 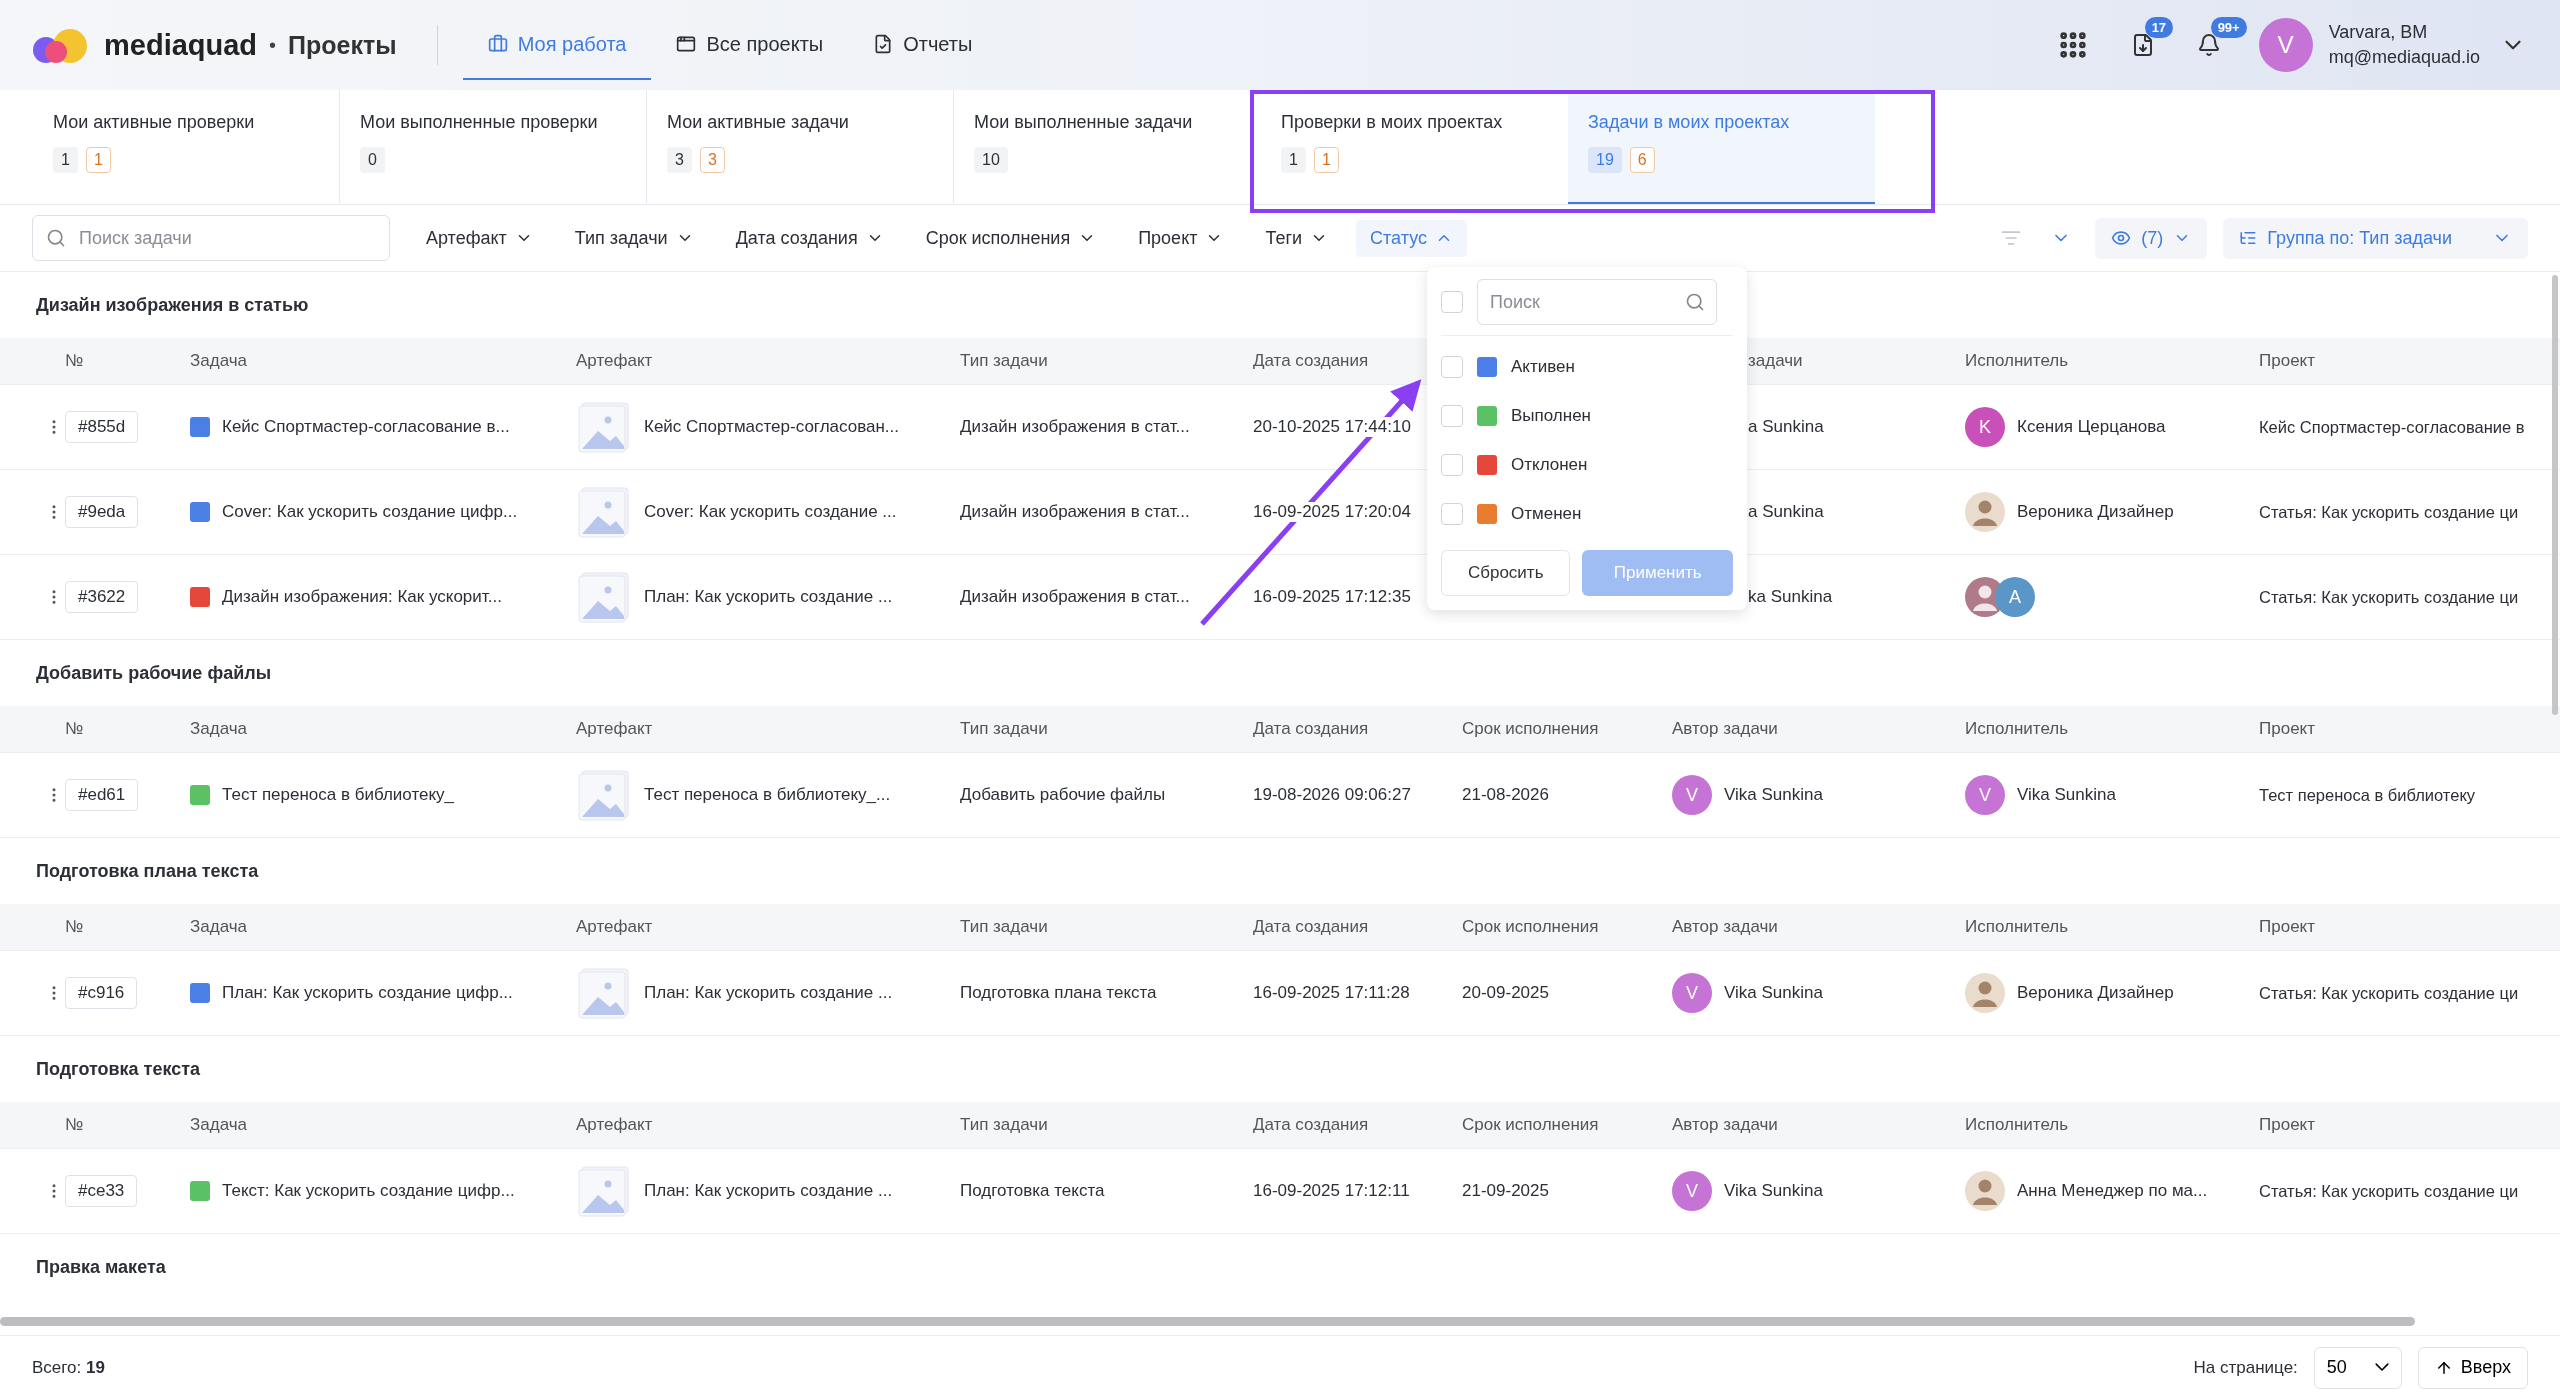 What do you see at coordinates (2151, 238) in the screenshot?
I see `columns-button: (7)` at bounding box center [2151, 238].